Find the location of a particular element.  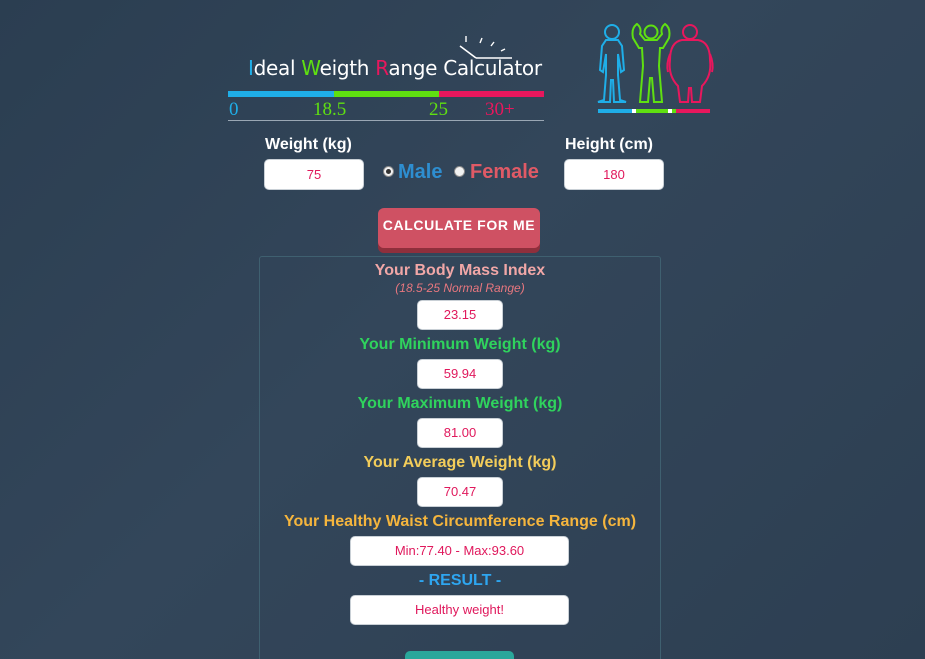

bottom-action-button is located at coordinates (459, 655).